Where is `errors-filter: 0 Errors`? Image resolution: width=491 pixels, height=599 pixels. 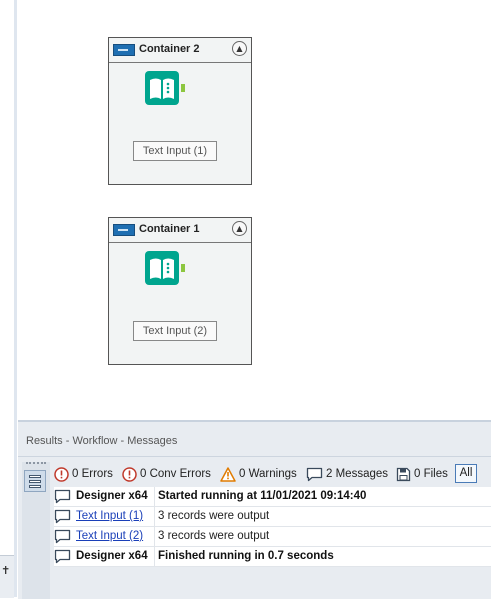 errors-filter: 0 Errors is located at coordinates (83, 474).